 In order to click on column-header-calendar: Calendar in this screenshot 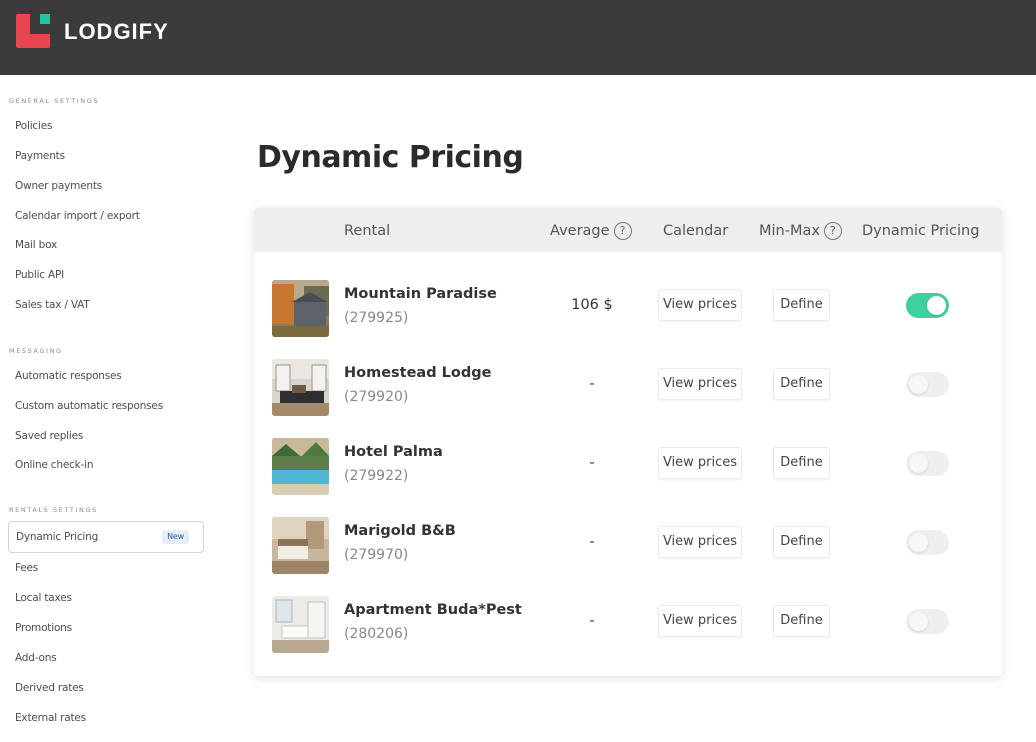, I will do `click(696, 231)`.